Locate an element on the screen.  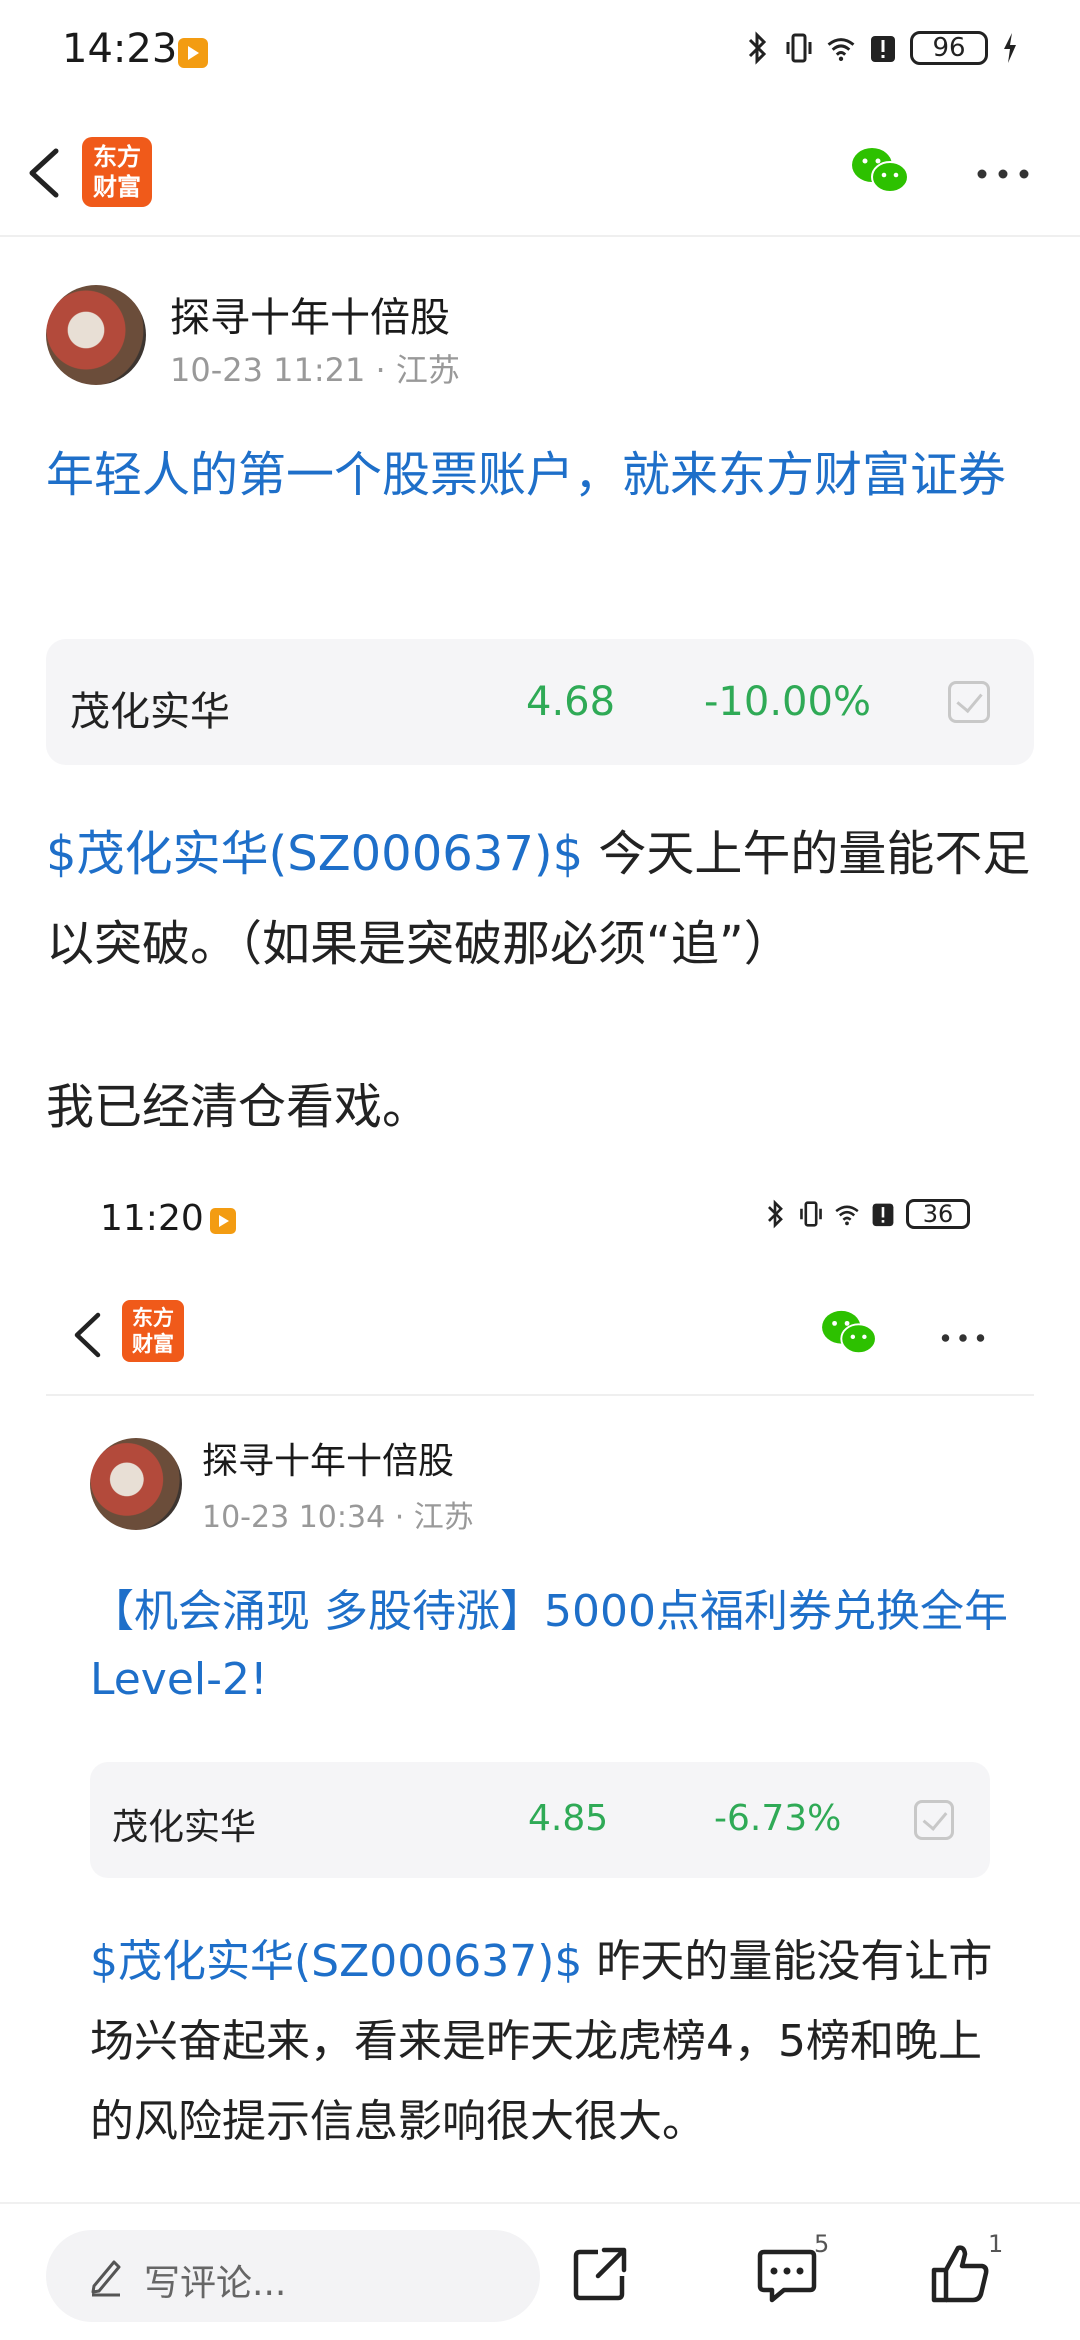
app-bar: 东方 财富 is located at coordinates (540, 171).